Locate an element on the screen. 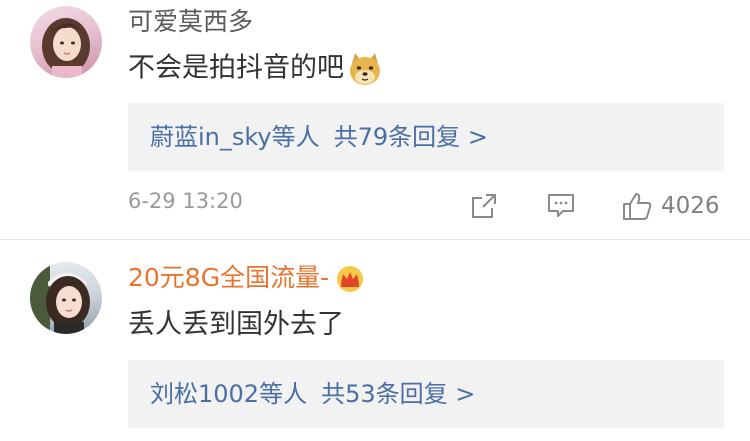 The height and width of the screenshot is (441, 750). share-button is located at coordinates (484, 206).